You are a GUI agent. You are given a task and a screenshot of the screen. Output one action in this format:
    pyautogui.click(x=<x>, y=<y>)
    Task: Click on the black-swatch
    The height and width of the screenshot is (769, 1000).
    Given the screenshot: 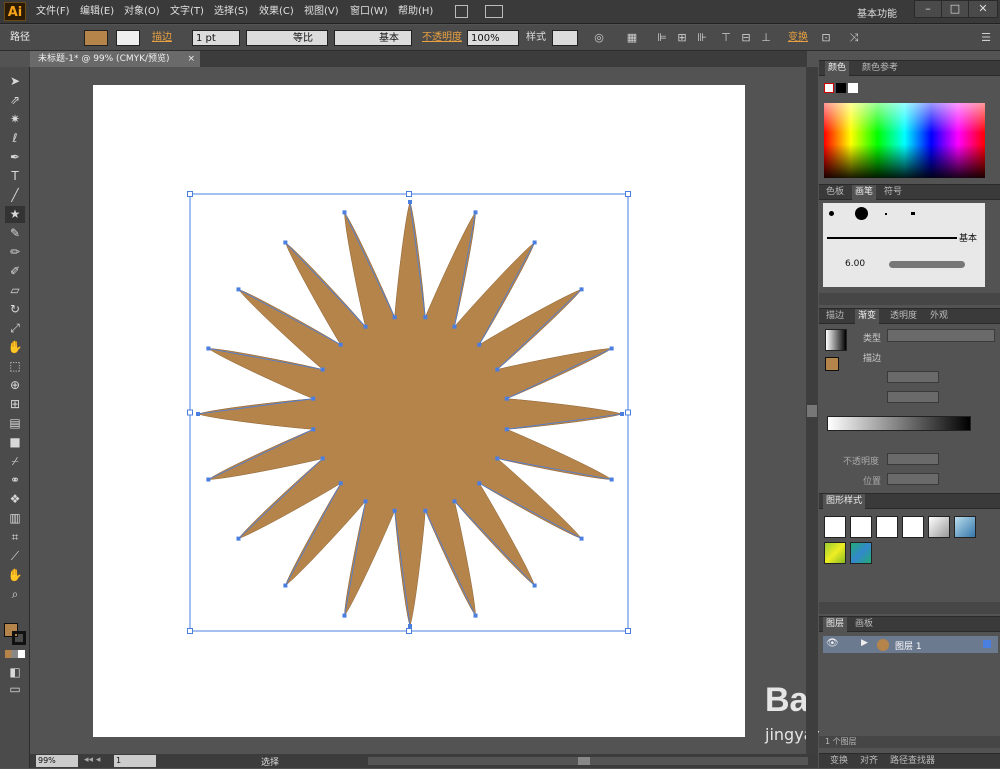 What is the action you would take?
    pyautogui.click(x=841, y=88)
    